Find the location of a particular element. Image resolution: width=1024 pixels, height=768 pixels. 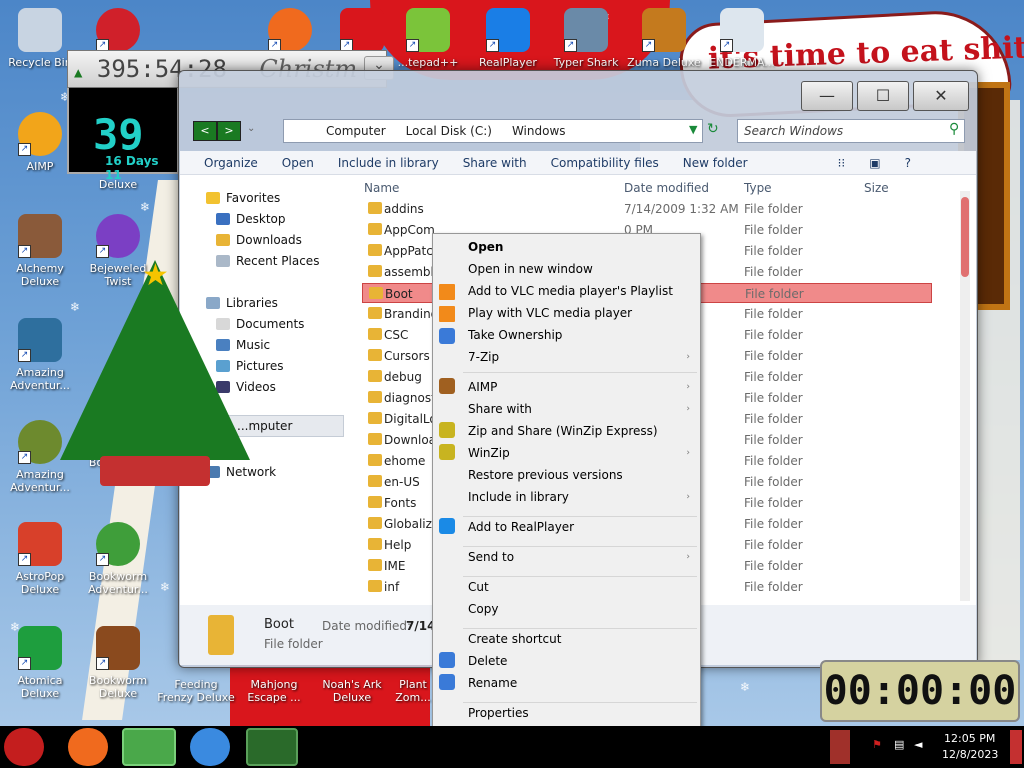

address-dropdown-icon: ▼ is located at coordinates (693, 129).